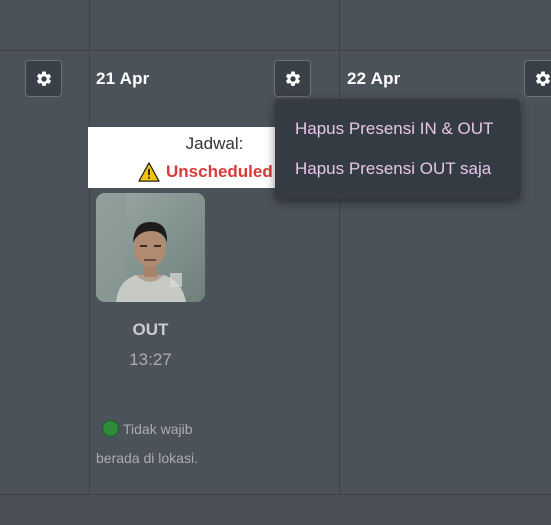 This screenshot has width=551, height=525. Describe the element at coordinates (397, 129) in the screenshot. I see `menu-item-delete-in-out: Hapus Presensi IN & OUT` at that location.